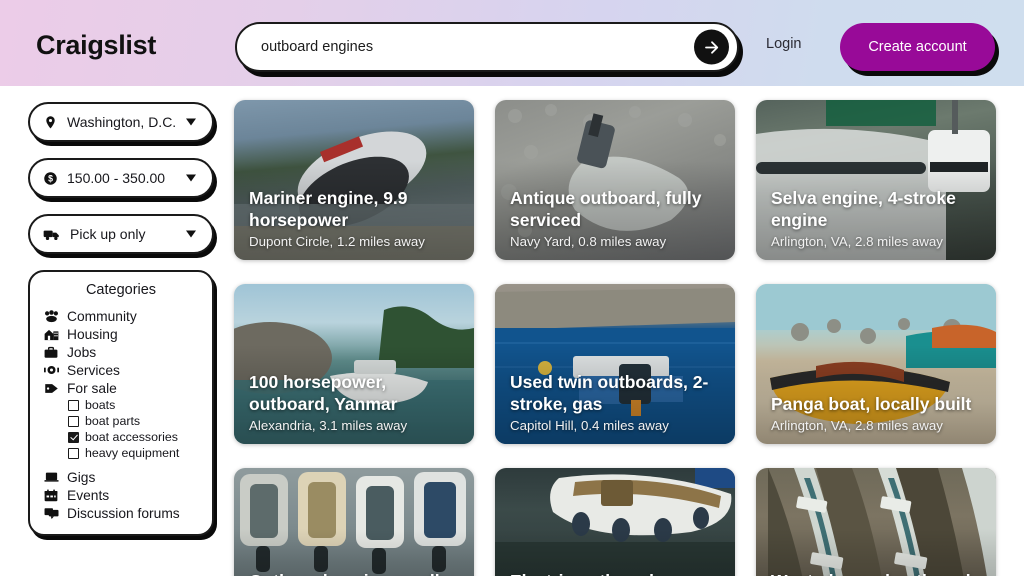  I want to click on search-bar, so click(487, 47).